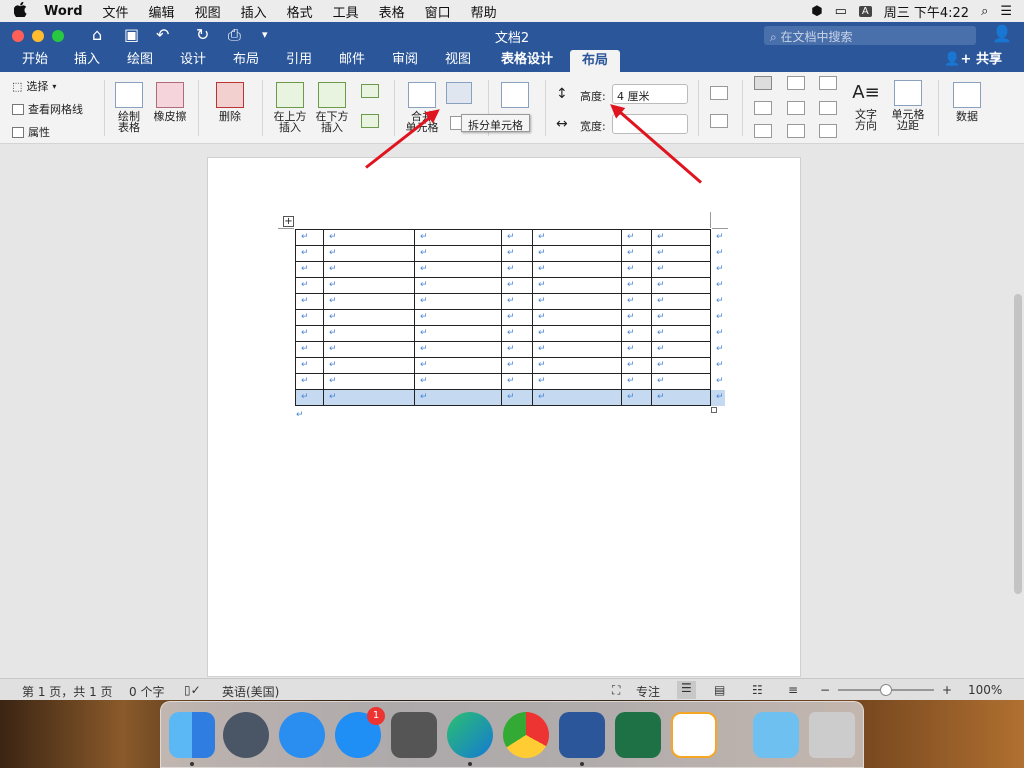 Image resolution: width=1024 pixels, height=768 pixels. I want to click on menu-help: 帮助, so click(484, 11).